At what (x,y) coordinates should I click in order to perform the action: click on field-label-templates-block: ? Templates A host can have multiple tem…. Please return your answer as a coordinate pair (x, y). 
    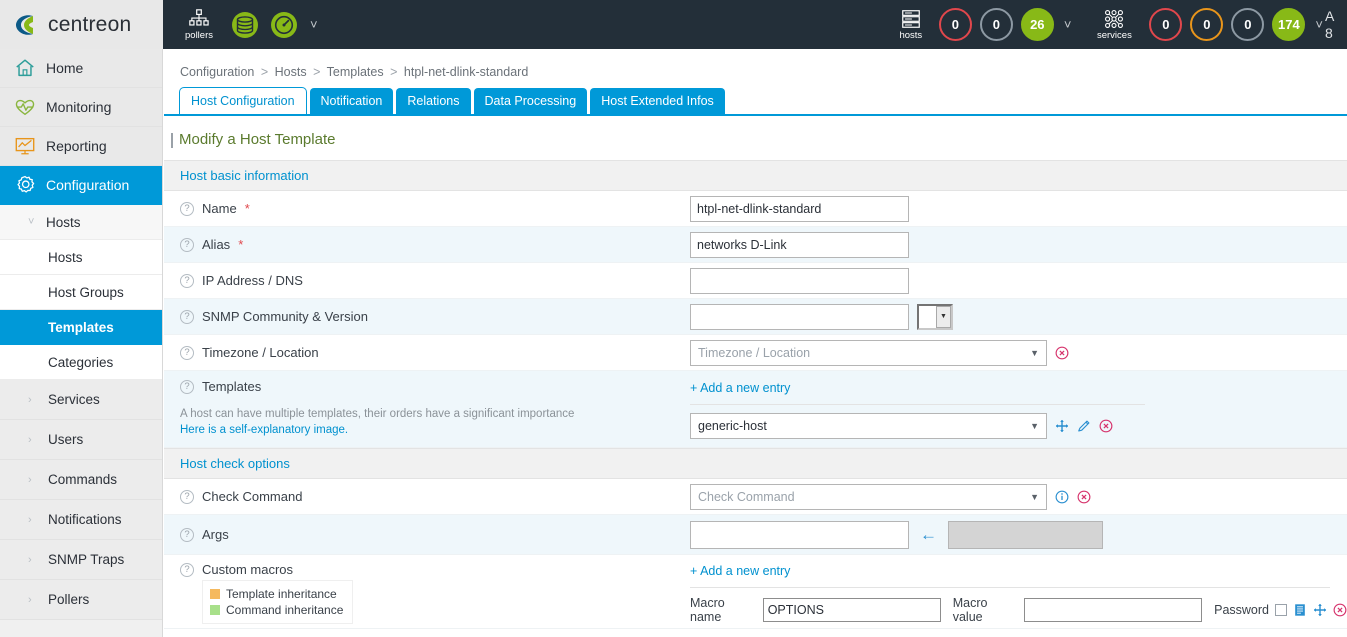
    Looking at the image, I should click on (435, 407).